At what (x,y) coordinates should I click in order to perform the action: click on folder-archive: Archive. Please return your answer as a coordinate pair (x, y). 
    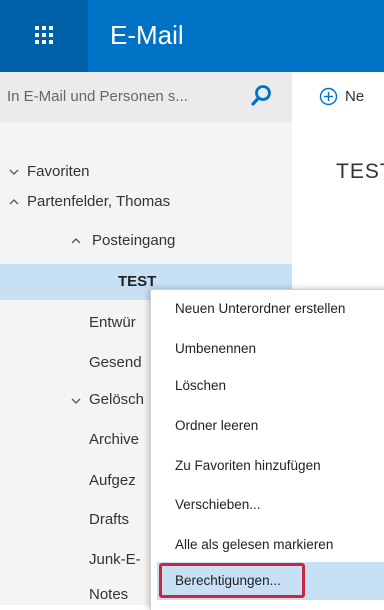
    Looking at the image, I should click on (114, 440).